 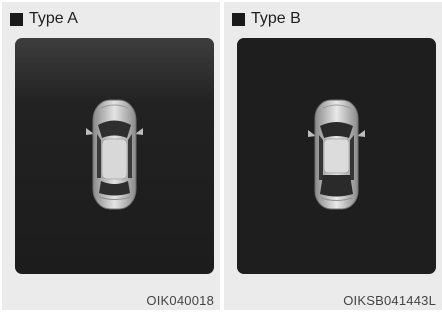 I want to click on panel-header: Type A, so click(x=44, y=19).